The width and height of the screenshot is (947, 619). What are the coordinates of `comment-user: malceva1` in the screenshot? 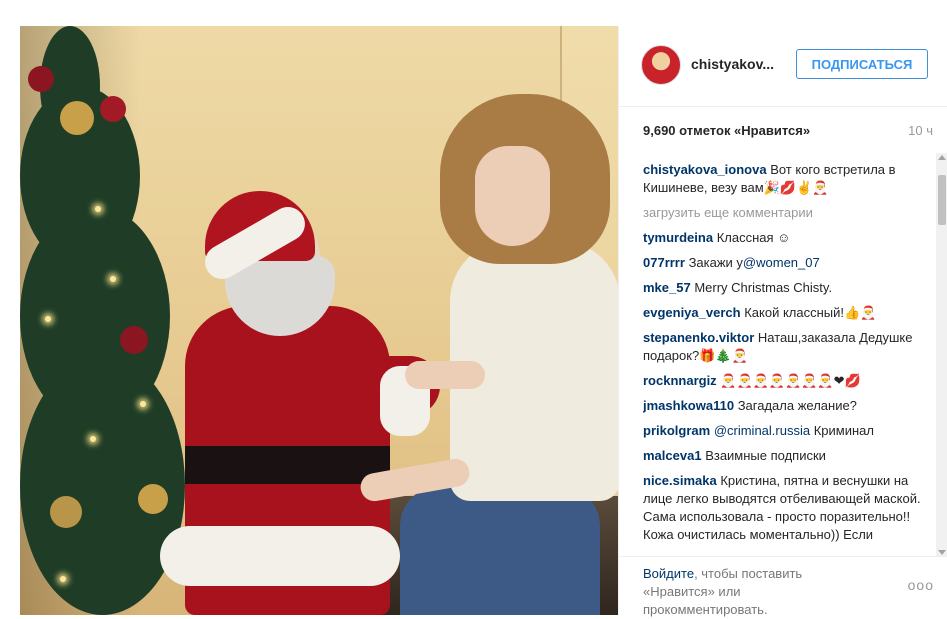 It's located at (672, 455).